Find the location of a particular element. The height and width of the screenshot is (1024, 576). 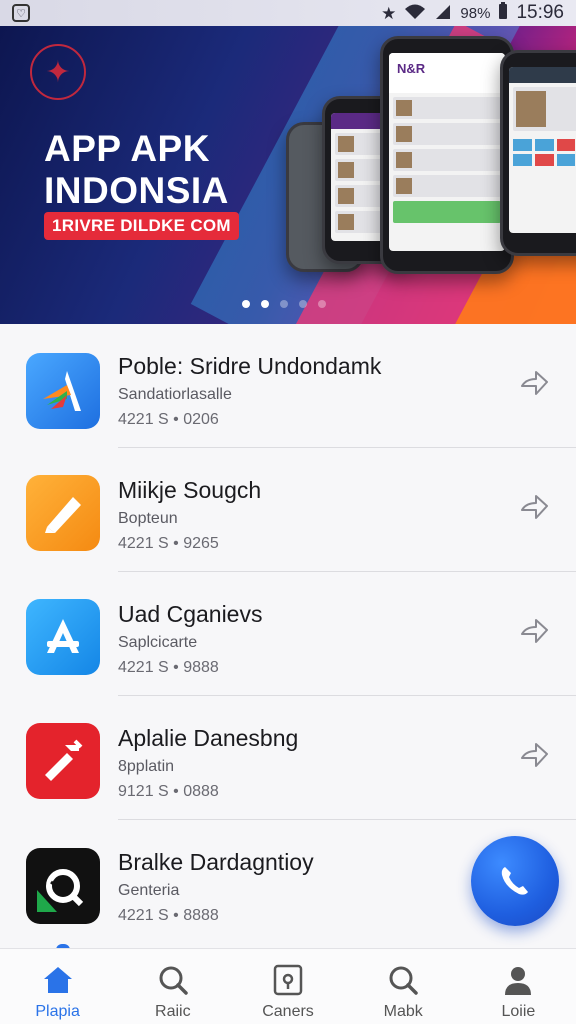

call-fab-button is located at coordinates (515, 881).